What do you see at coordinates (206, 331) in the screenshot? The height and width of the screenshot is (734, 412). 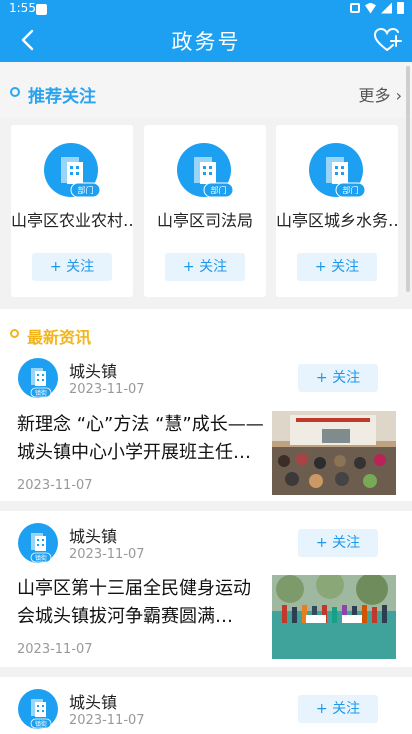 I see `news-header: 最新资讯` at bounding box center [206, 331].